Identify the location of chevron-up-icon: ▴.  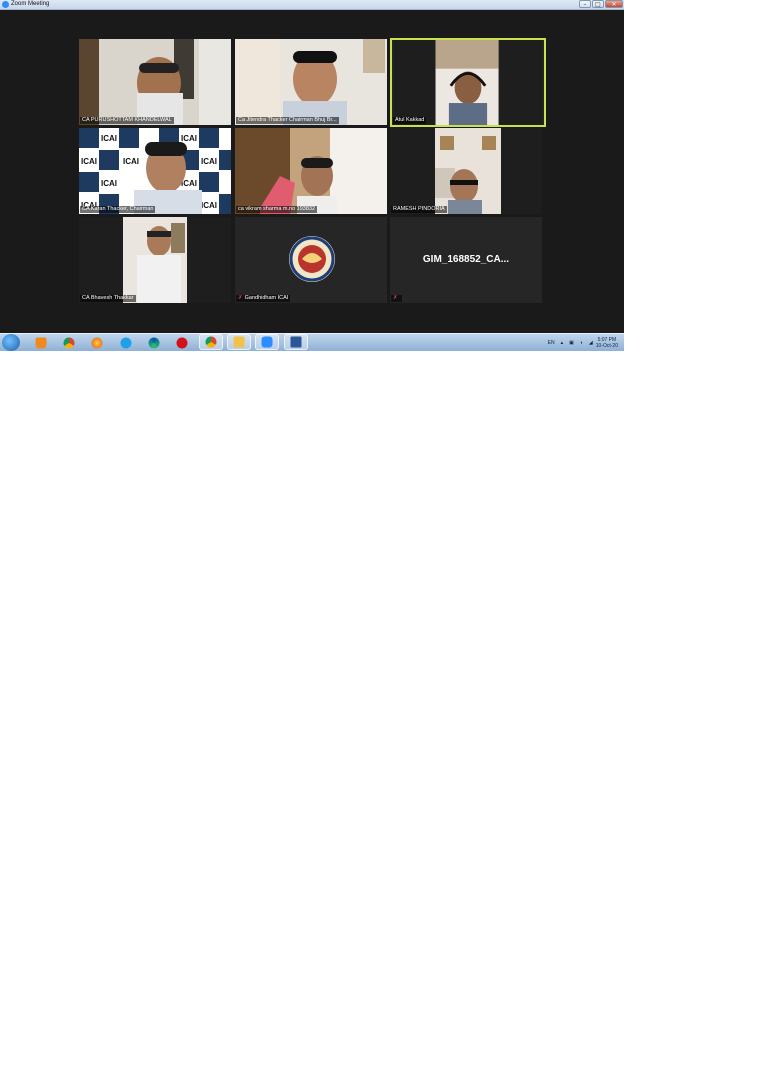
(562, 343).